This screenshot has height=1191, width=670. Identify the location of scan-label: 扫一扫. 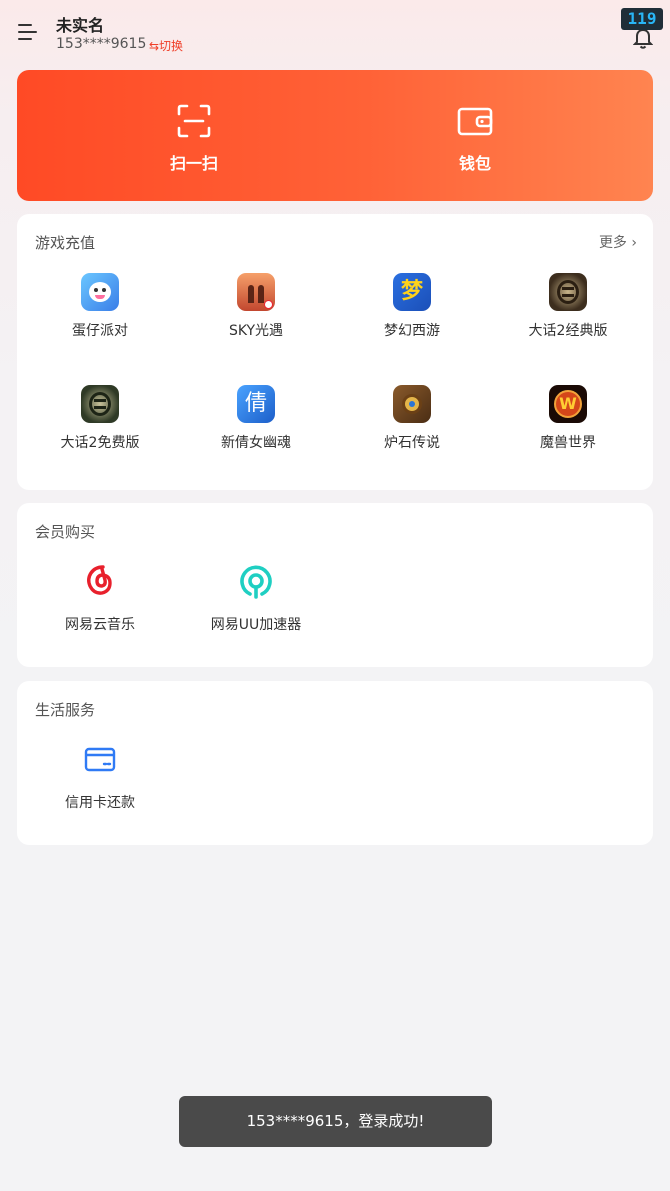
(193, 163).